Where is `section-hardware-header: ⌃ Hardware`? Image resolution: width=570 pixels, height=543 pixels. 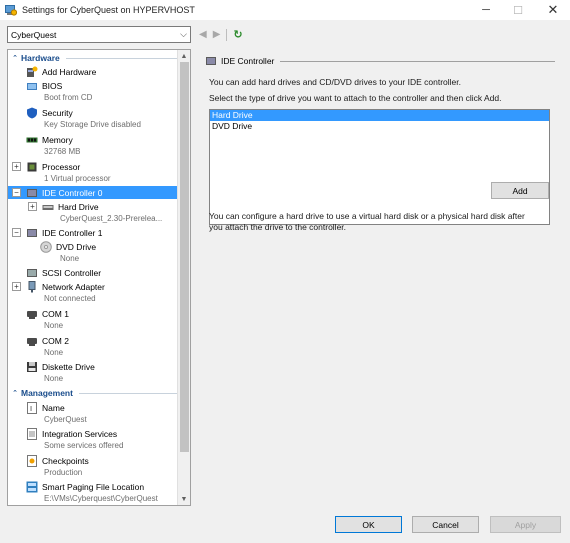 section-hardware-header: ⌃ Hardware is located at coordinates (93, 58).